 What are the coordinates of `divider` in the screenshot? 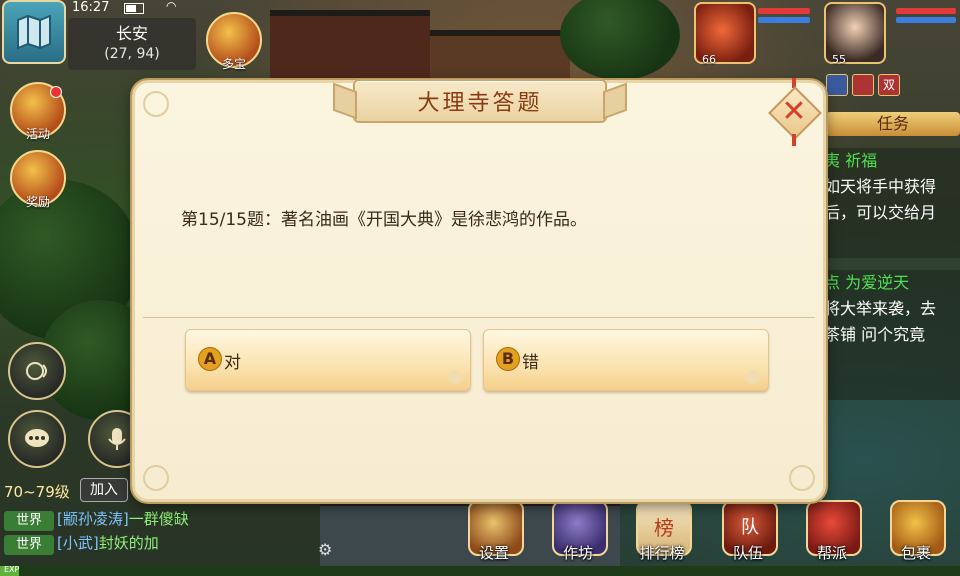 It's located at (479, 317).